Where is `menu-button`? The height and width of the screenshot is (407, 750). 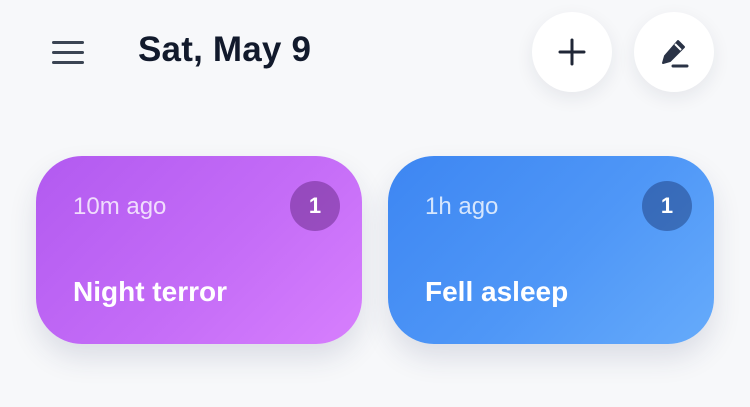
menu-button is located at coordinates (72, 52).